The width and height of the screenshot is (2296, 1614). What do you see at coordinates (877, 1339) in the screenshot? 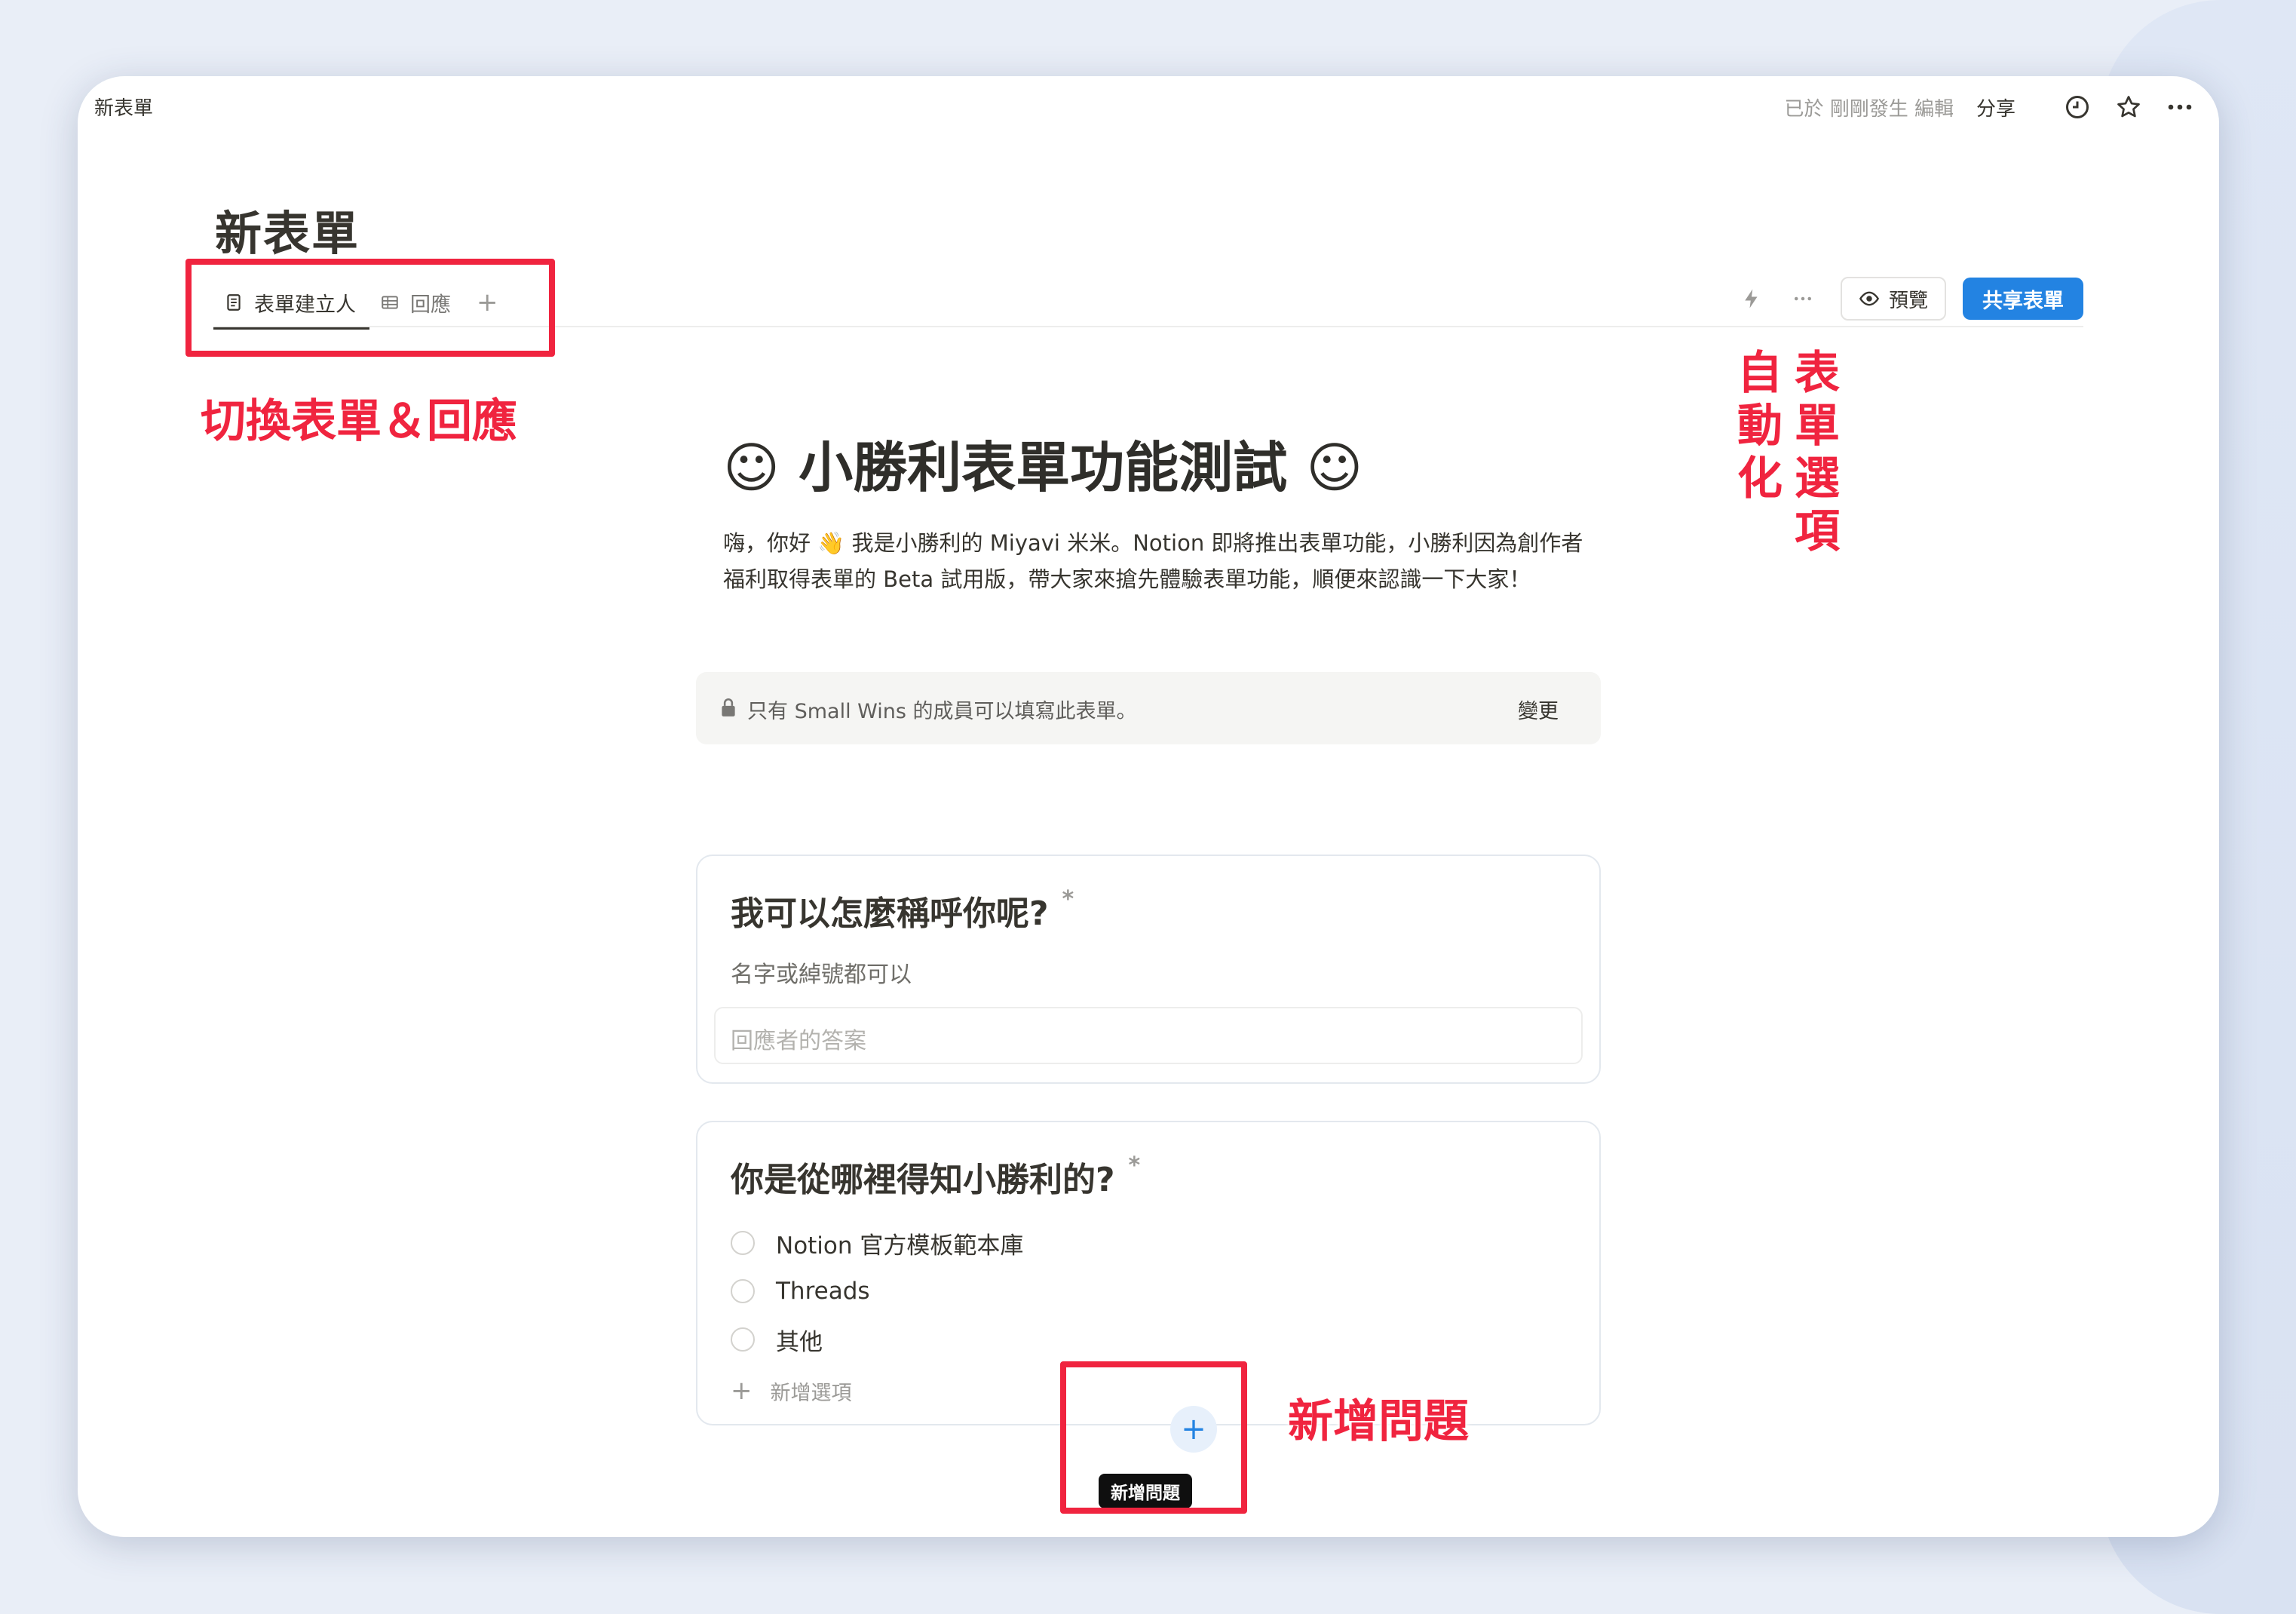
I see `list-item: 其他` at bounding box center [877, 1339].